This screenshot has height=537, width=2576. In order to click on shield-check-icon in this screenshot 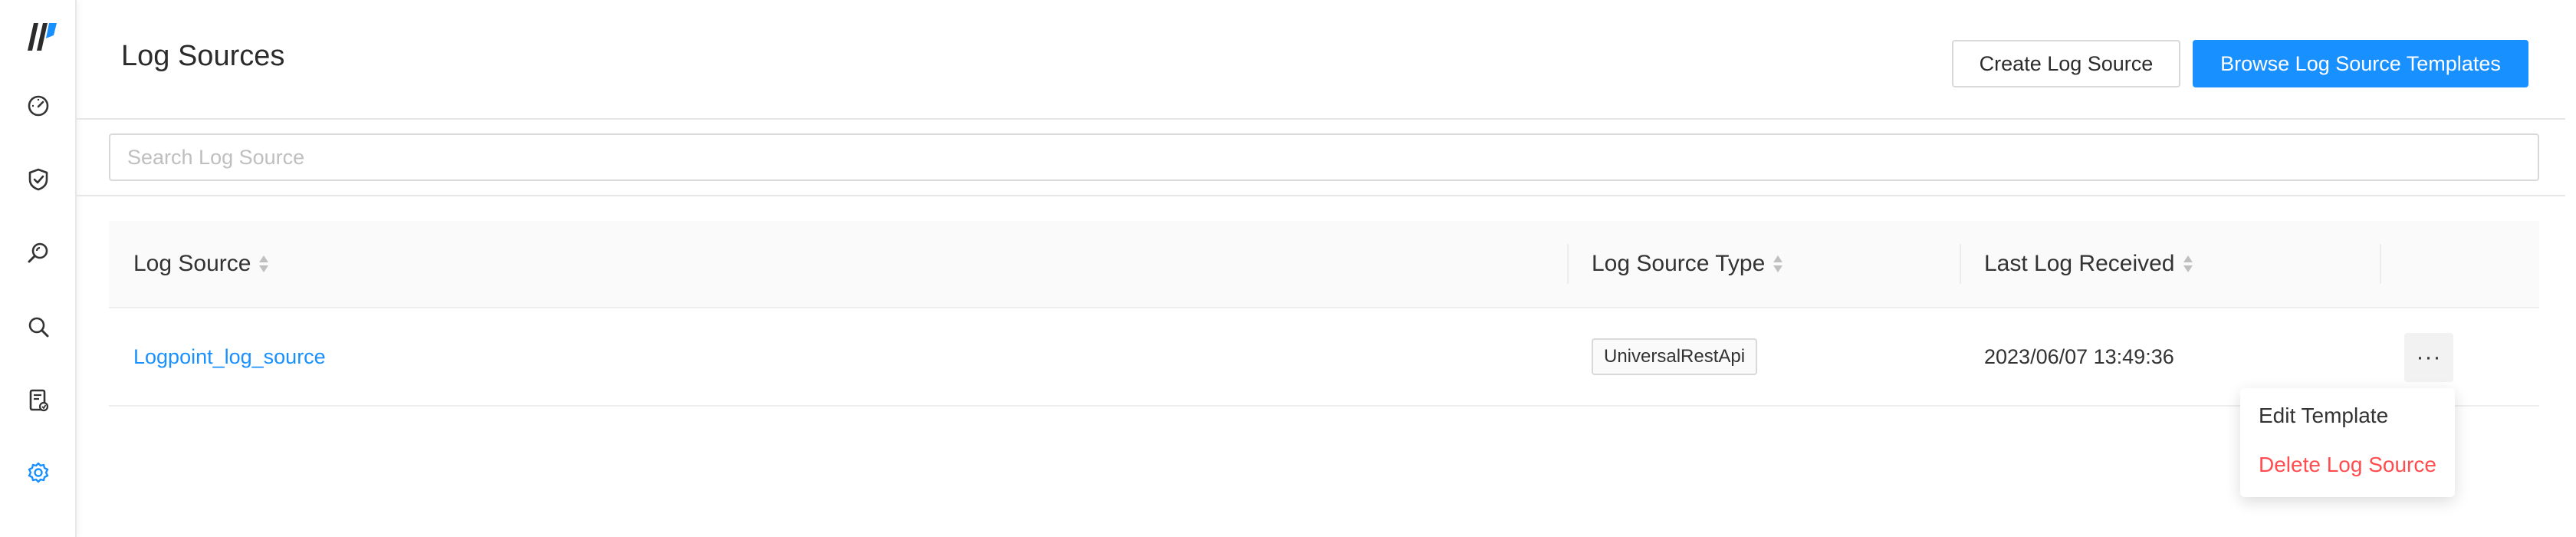, I will do `click(39, 179)`.